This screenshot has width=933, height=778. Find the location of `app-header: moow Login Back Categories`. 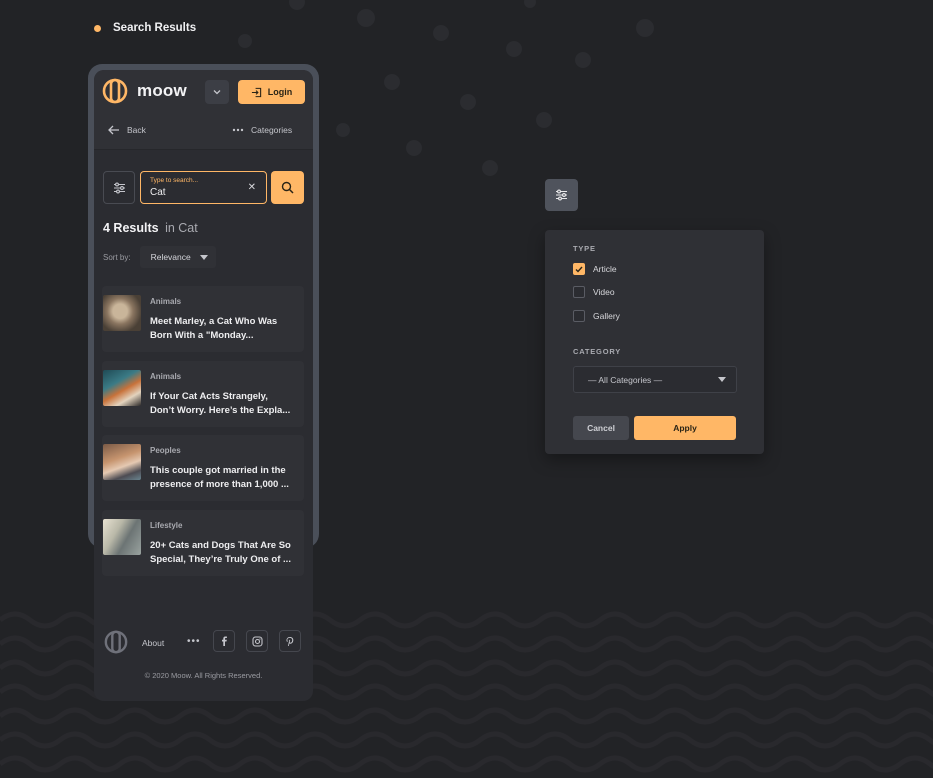

app-header: moow Login Back Categories is located at coordinates (203, 110).